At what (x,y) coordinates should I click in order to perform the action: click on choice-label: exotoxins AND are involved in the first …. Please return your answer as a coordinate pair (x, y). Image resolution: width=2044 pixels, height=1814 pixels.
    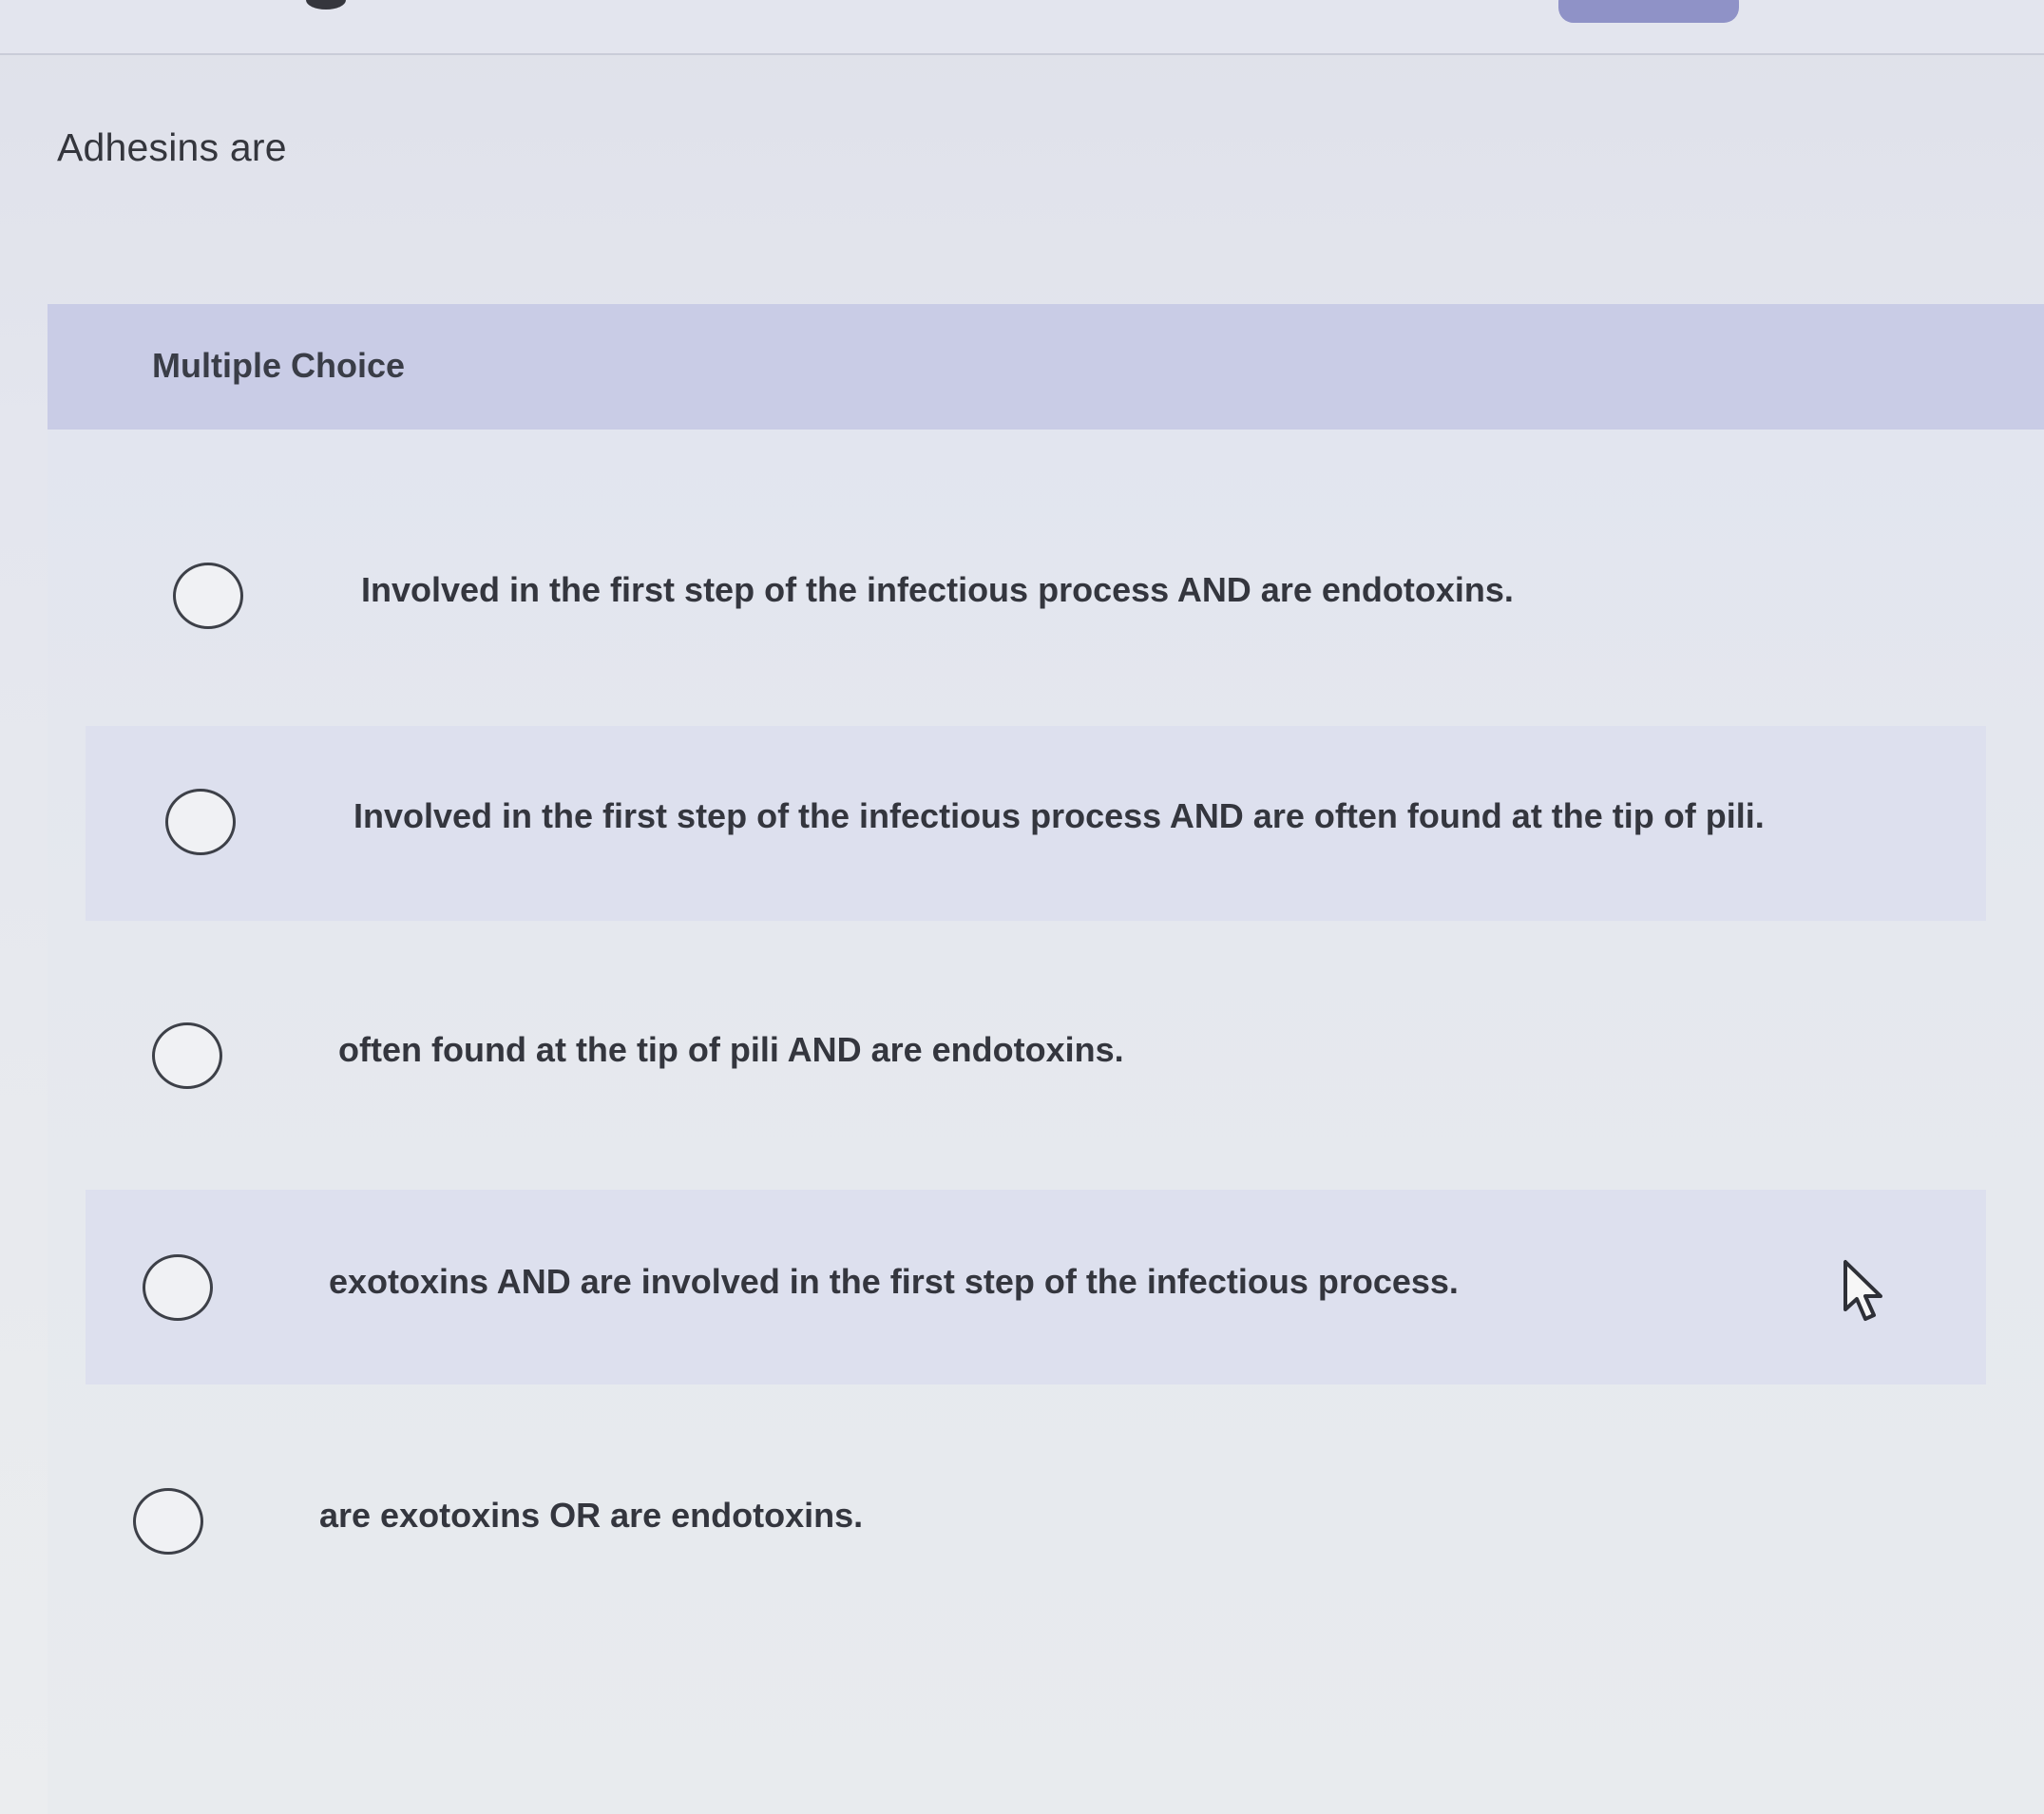
    Looking at the image, I should click on (894, 1281).